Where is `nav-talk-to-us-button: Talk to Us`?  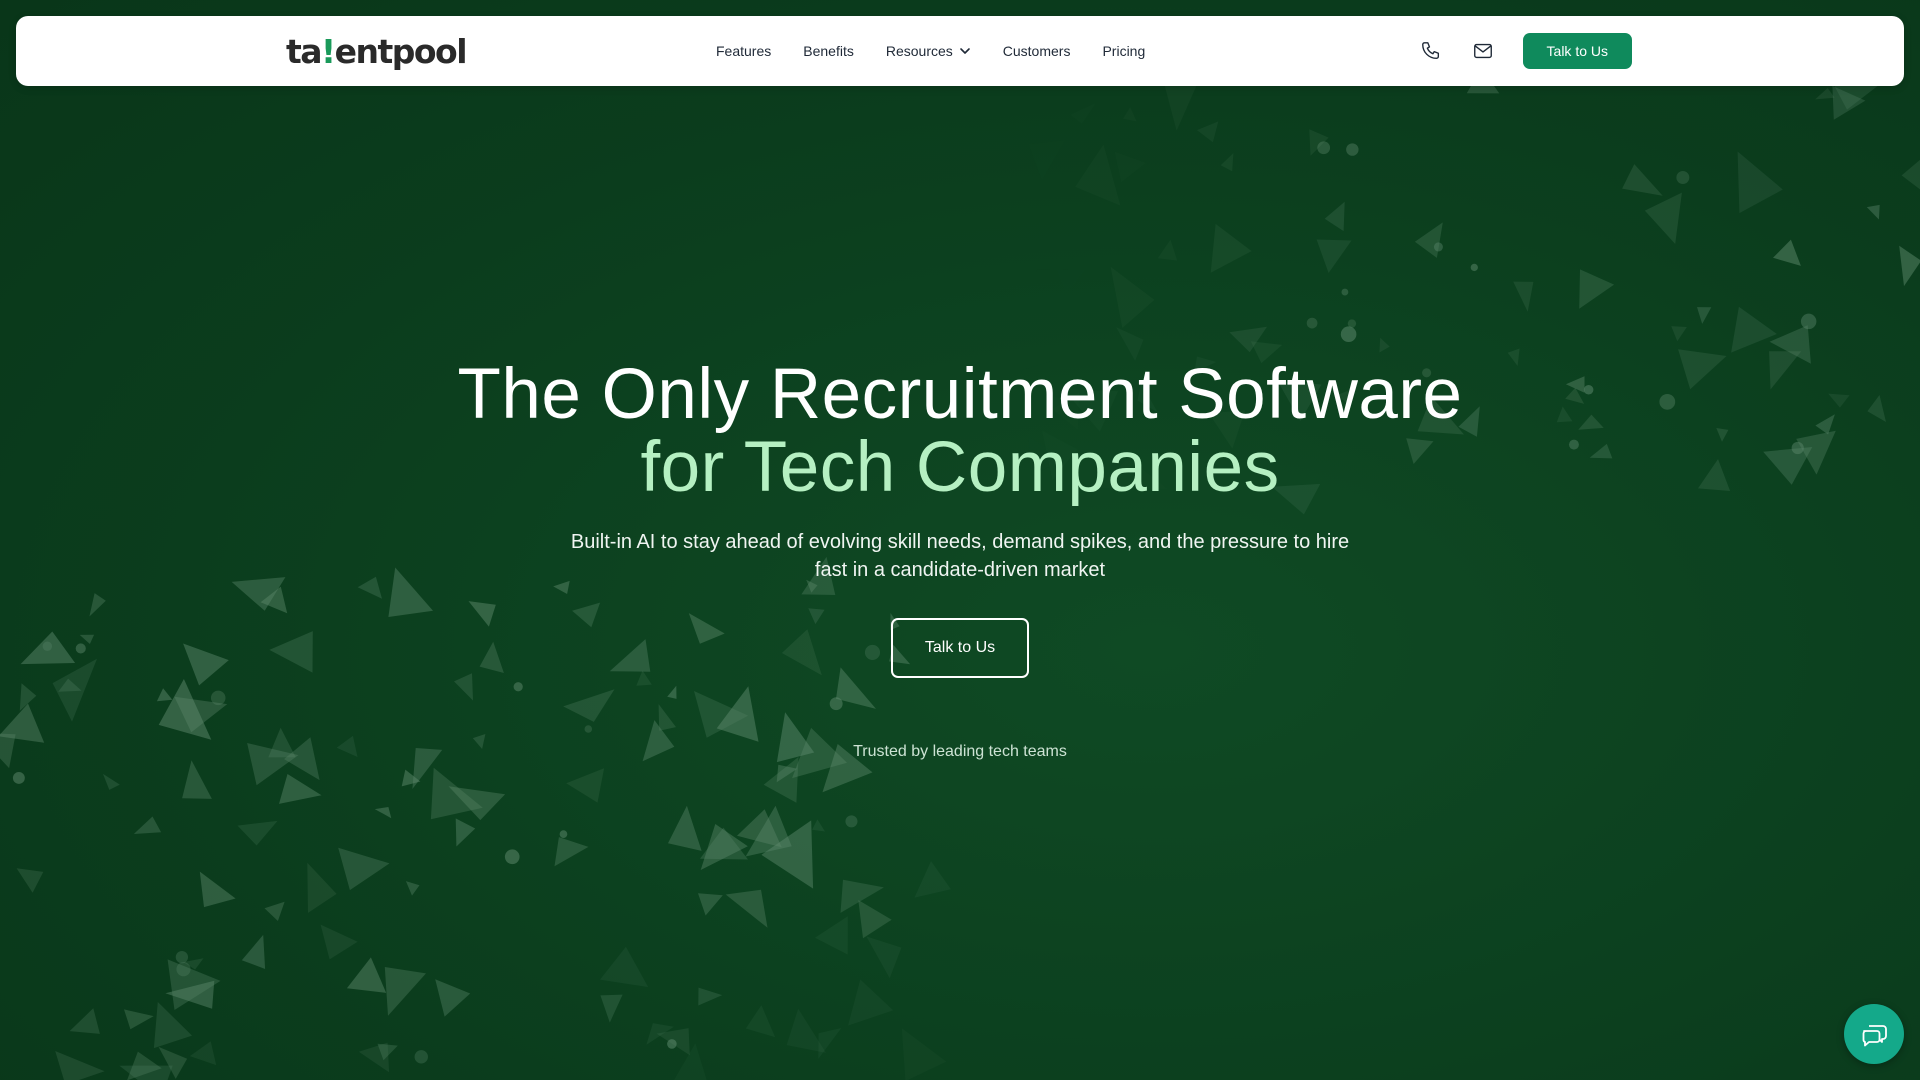 nav-talk-to-us-button: Talk to Us is located at coordinates (1577, 51).